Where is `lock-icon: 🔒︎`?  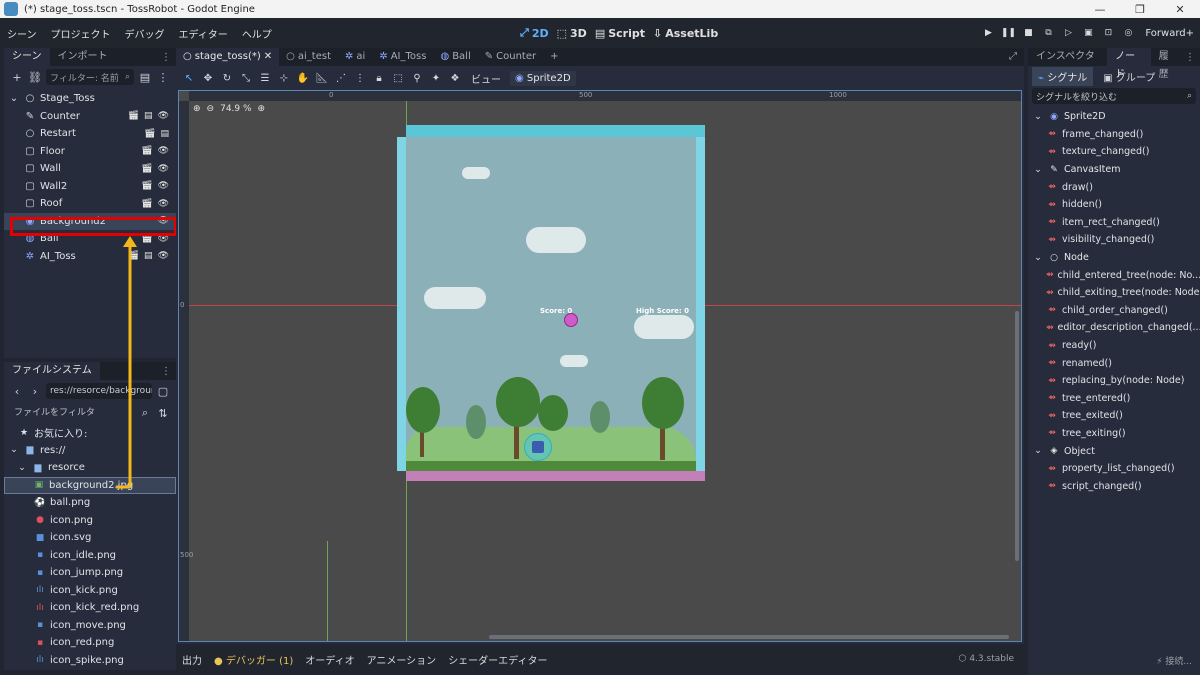 lock-icon: 🔒︎ is located at coordinates (379, 78).